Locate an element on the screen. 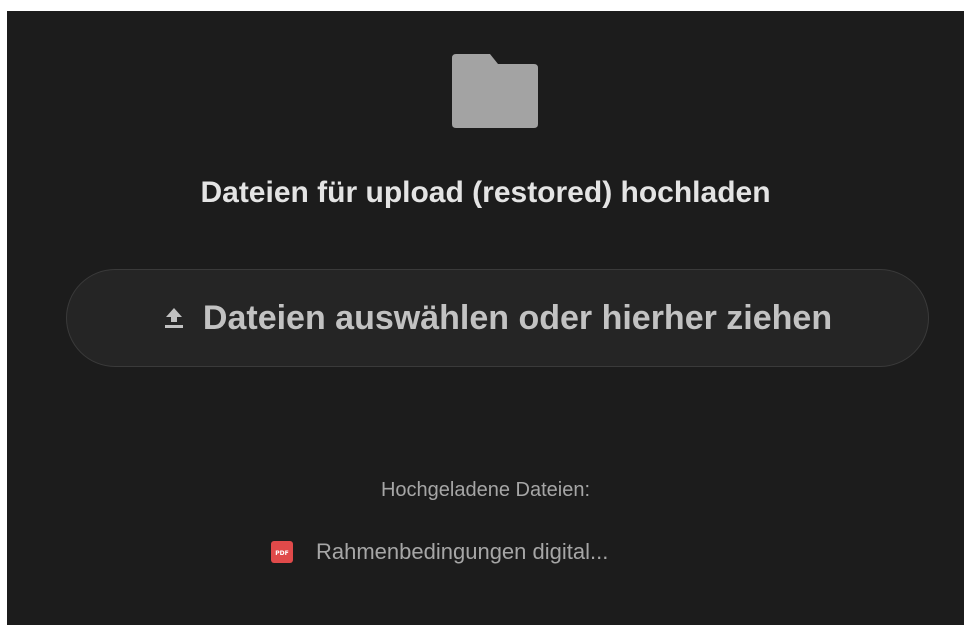 This screenshot has width=964, height=625. folder-icon is located at coordinates (495, 91).